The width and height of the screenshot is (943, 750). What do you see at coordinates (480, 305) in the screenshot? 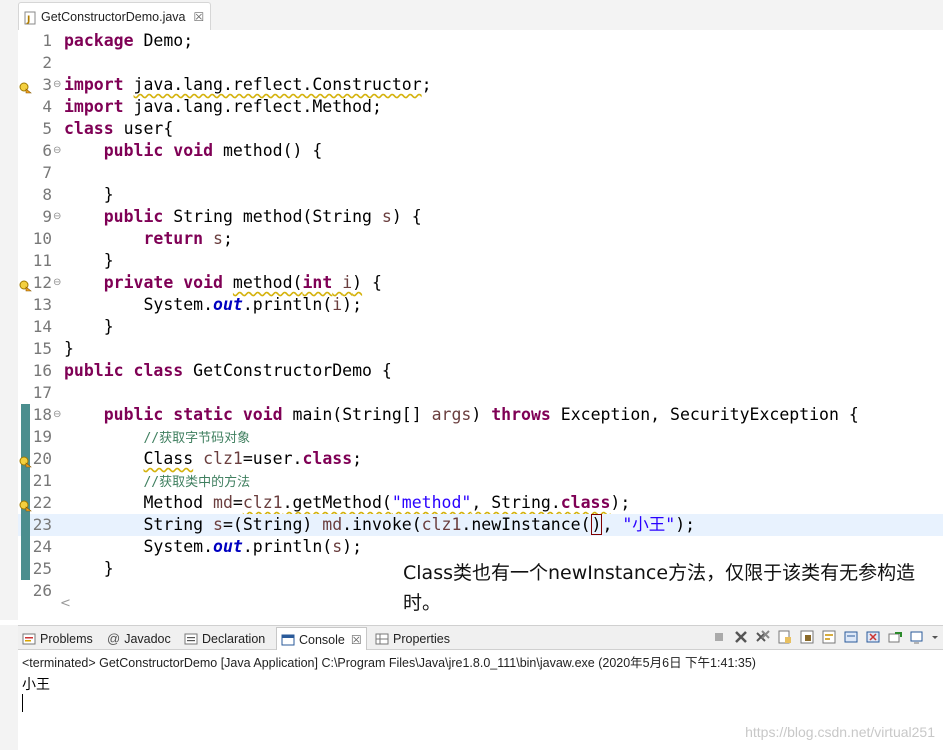
I see `code-line: 13 System.out.println(i);` at bounding box center [480, 305].